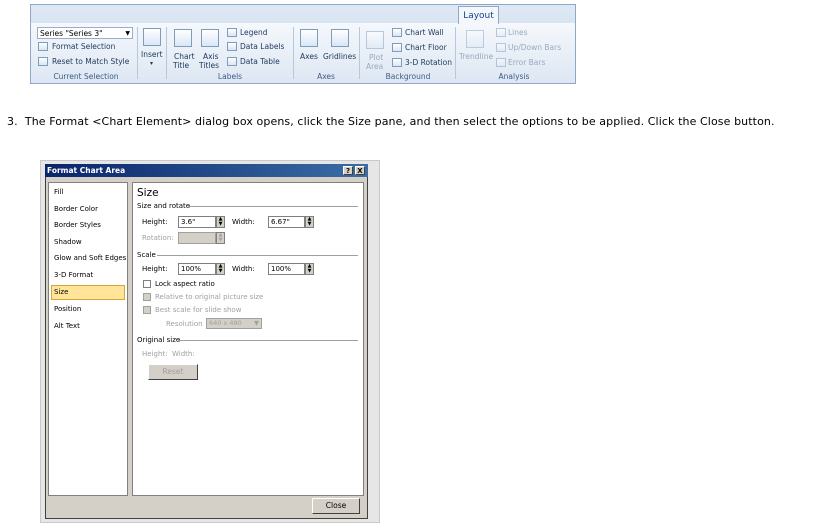 The height and width of the screenshot is (525, 813). What do you see at coordinates (220, 238) in the screenshot?
I see `rotation-spinner: ▲ ▼` at bounding box center [220, 238].